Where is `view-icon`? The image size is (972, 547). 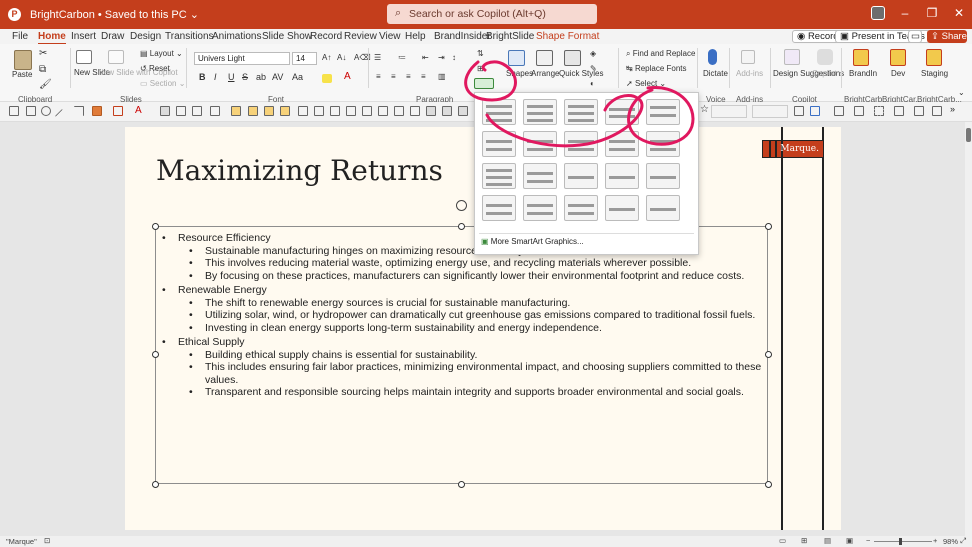
view-icon is located at coordinates (463, 111).